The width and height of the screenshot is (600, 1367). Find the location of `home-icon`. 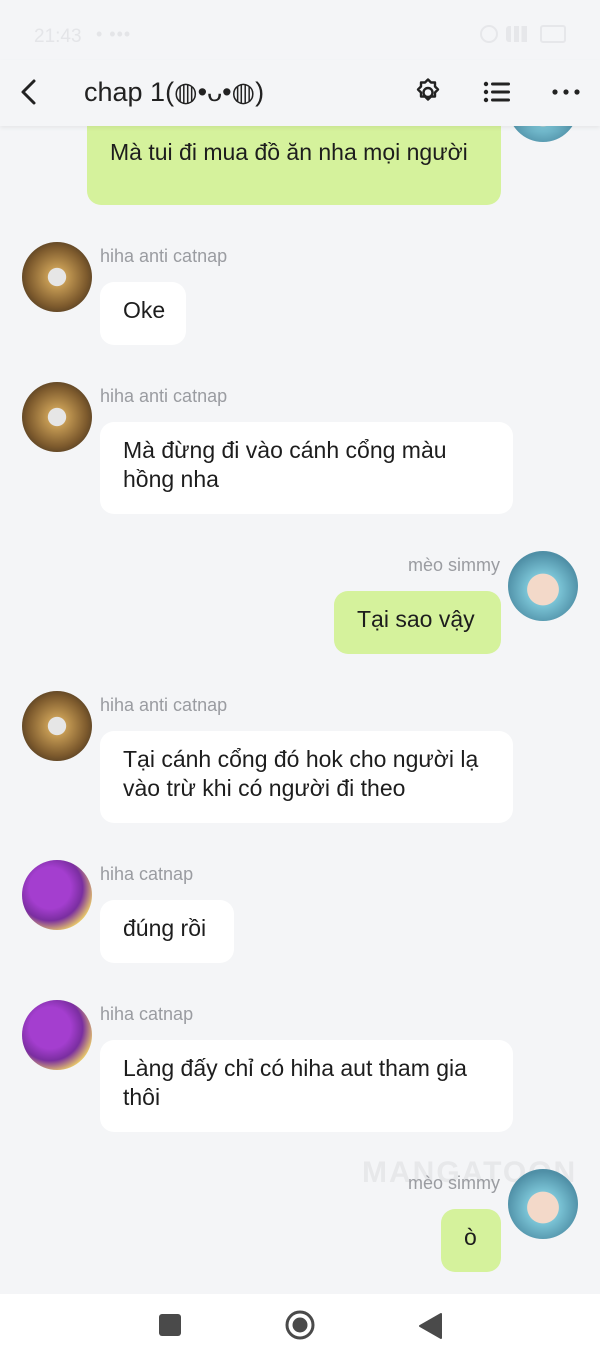

home-icon is located at coordinates (300, 1325).